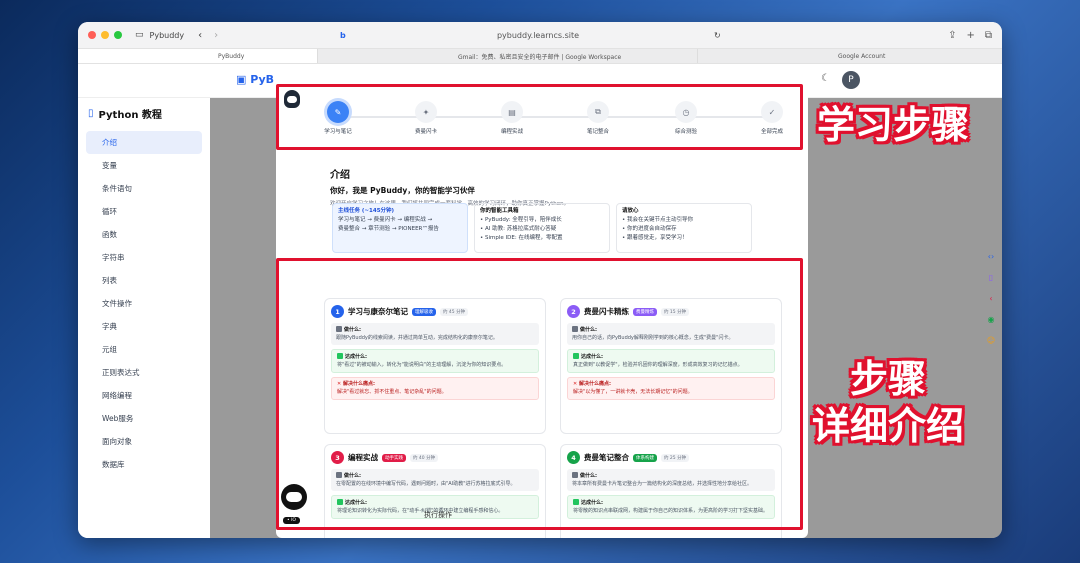 The height and width of the screenshot is (563, 1080). Describe the element at coordinates (91, 113) in the screenshot. I see `book-icon: ▯` at that location.